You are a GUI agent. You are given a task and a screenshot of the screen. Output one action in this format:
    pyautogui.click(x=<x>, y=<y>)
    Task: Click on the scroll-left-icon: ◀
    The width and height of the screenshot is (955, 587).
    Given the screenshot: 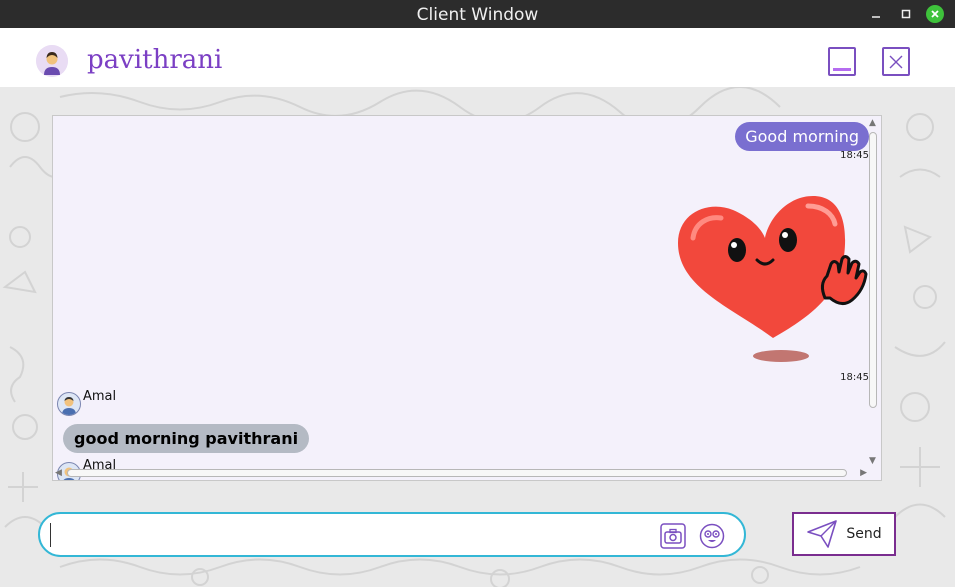 What is the action you would take?
    pyautogui.click(x=58, y=473)
    